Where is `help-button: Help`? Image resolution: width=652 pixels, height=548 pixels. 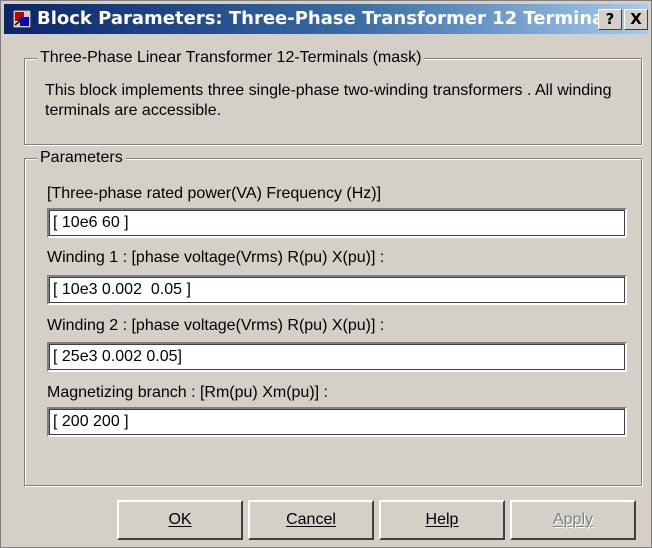 help-button: Help is located at coordinates (442, 520).